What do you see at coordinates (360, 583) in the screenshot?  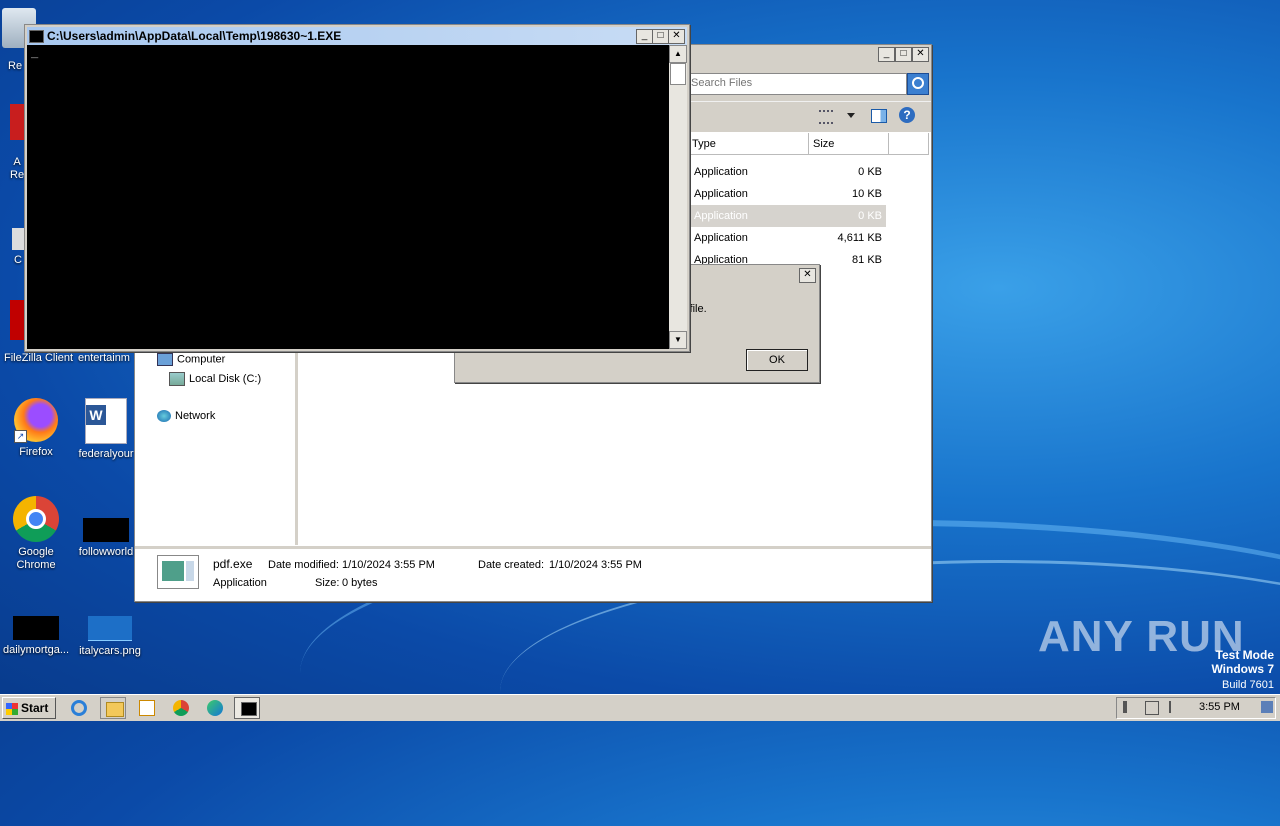 I see `detail-size-value: 0 bytes` at bounding box center [360, 583].